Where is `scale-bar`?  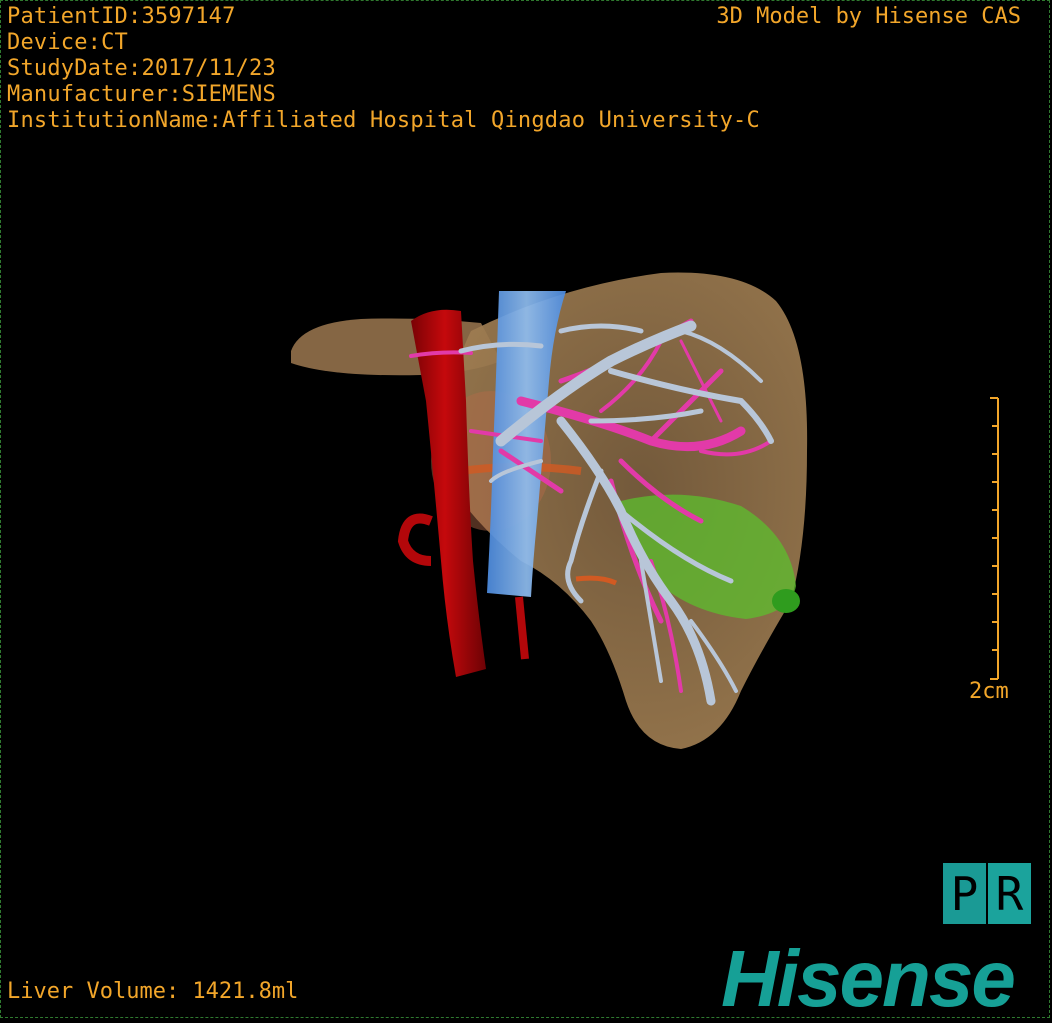
scale-bar is located at coordinates (994, 538).